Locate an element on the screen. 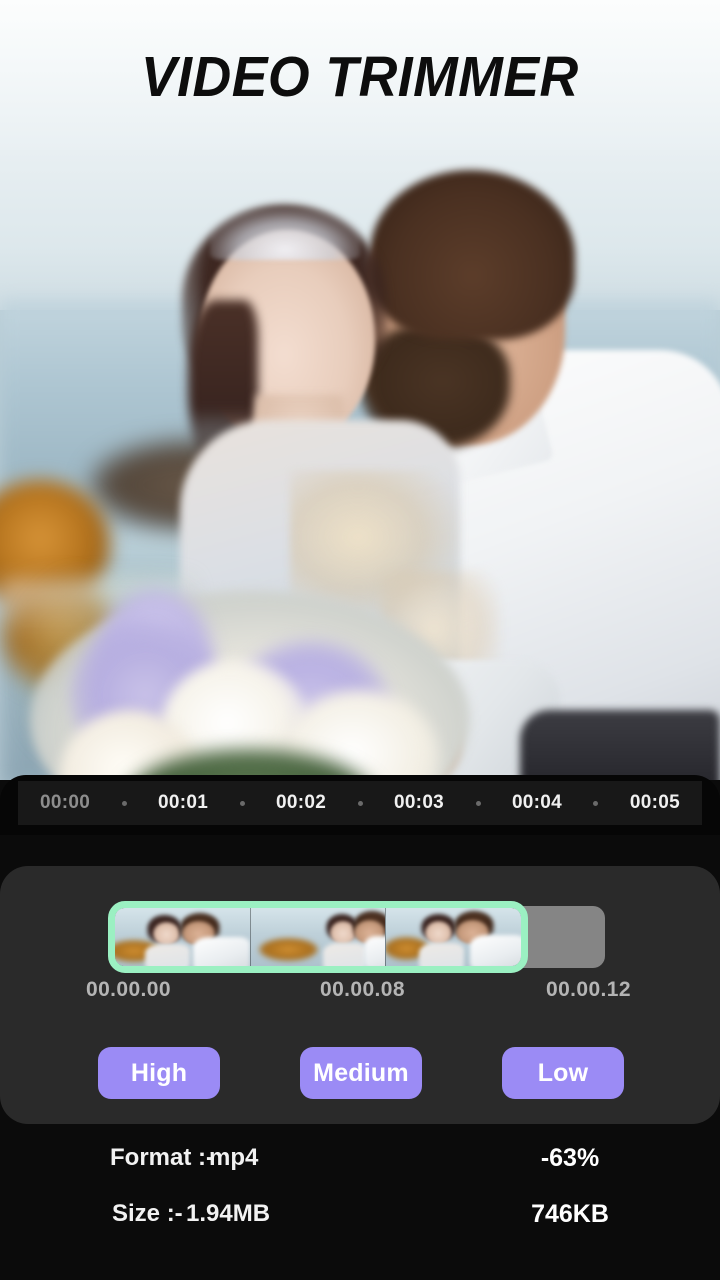 This screenshot has height=1280, width=720. quality-medium-button: Medium is located at coordinates (361, 1073).